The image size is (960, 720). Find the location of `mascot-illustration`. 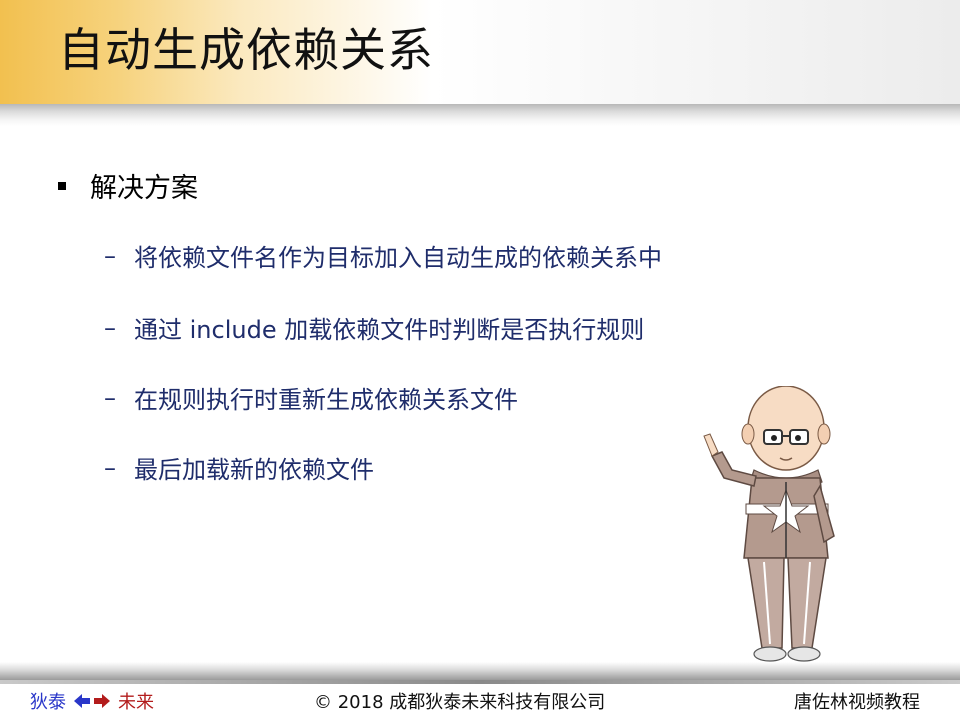

mascot-illustration is located at coordinates (769, 524).